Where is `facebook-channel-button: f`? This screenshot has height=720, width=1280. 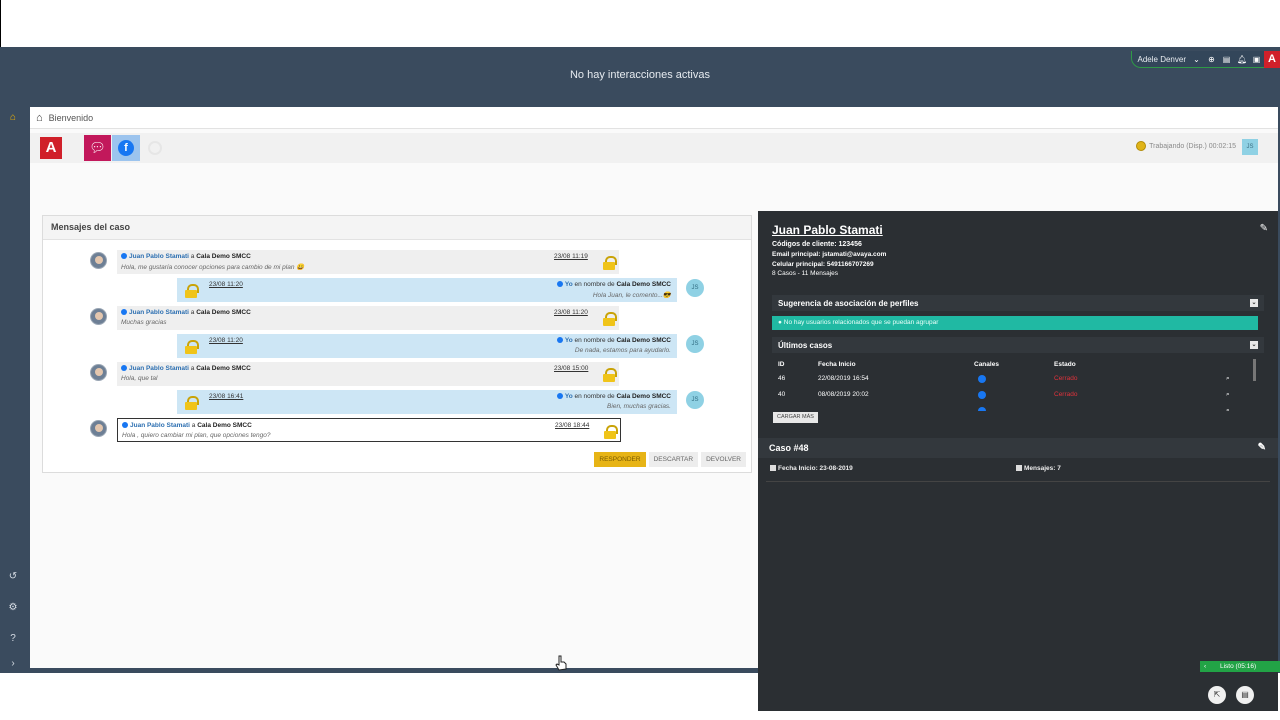 facebook-channel-button: f is located at coordinates (126, 148).